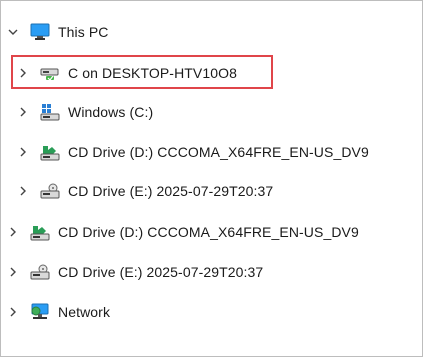 The image size is (423, 357). I want to click on windows-drive-icon, so click(50, 112).